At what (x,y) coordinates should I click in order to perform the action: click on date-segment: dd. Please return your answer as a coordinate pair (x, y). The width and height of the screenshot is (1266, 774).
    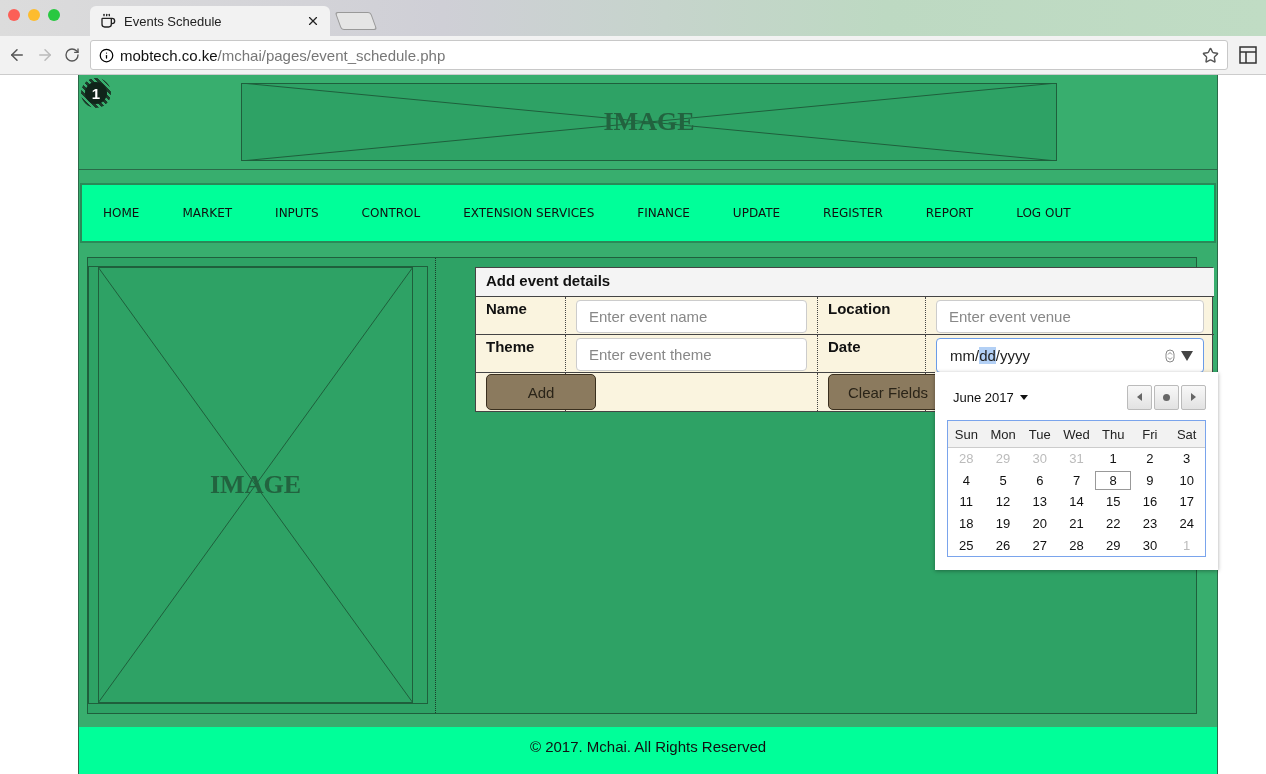
    Looking at the image, I should click on (987, 355).